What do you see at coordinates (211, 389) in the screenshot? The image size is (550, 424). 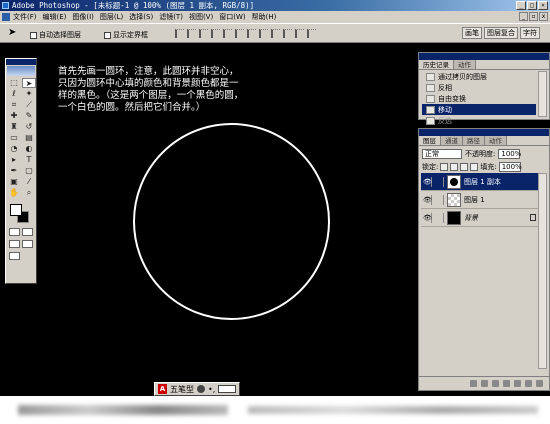 I see `punctuation-icon: •,` at bounding box center [211, 389].